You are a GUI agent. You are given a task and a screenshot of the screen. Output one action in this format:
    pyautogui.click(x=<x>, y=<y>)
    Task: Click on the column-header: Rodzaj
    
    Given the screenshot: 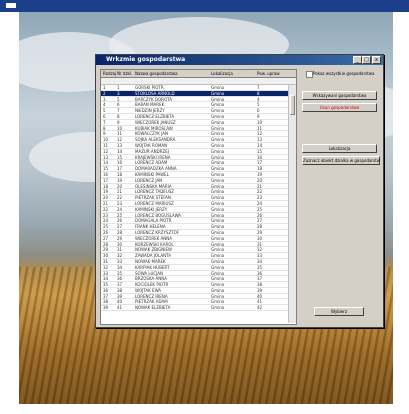 What is the action you would take?
    pyautogui.click(x=109, y=73)
    